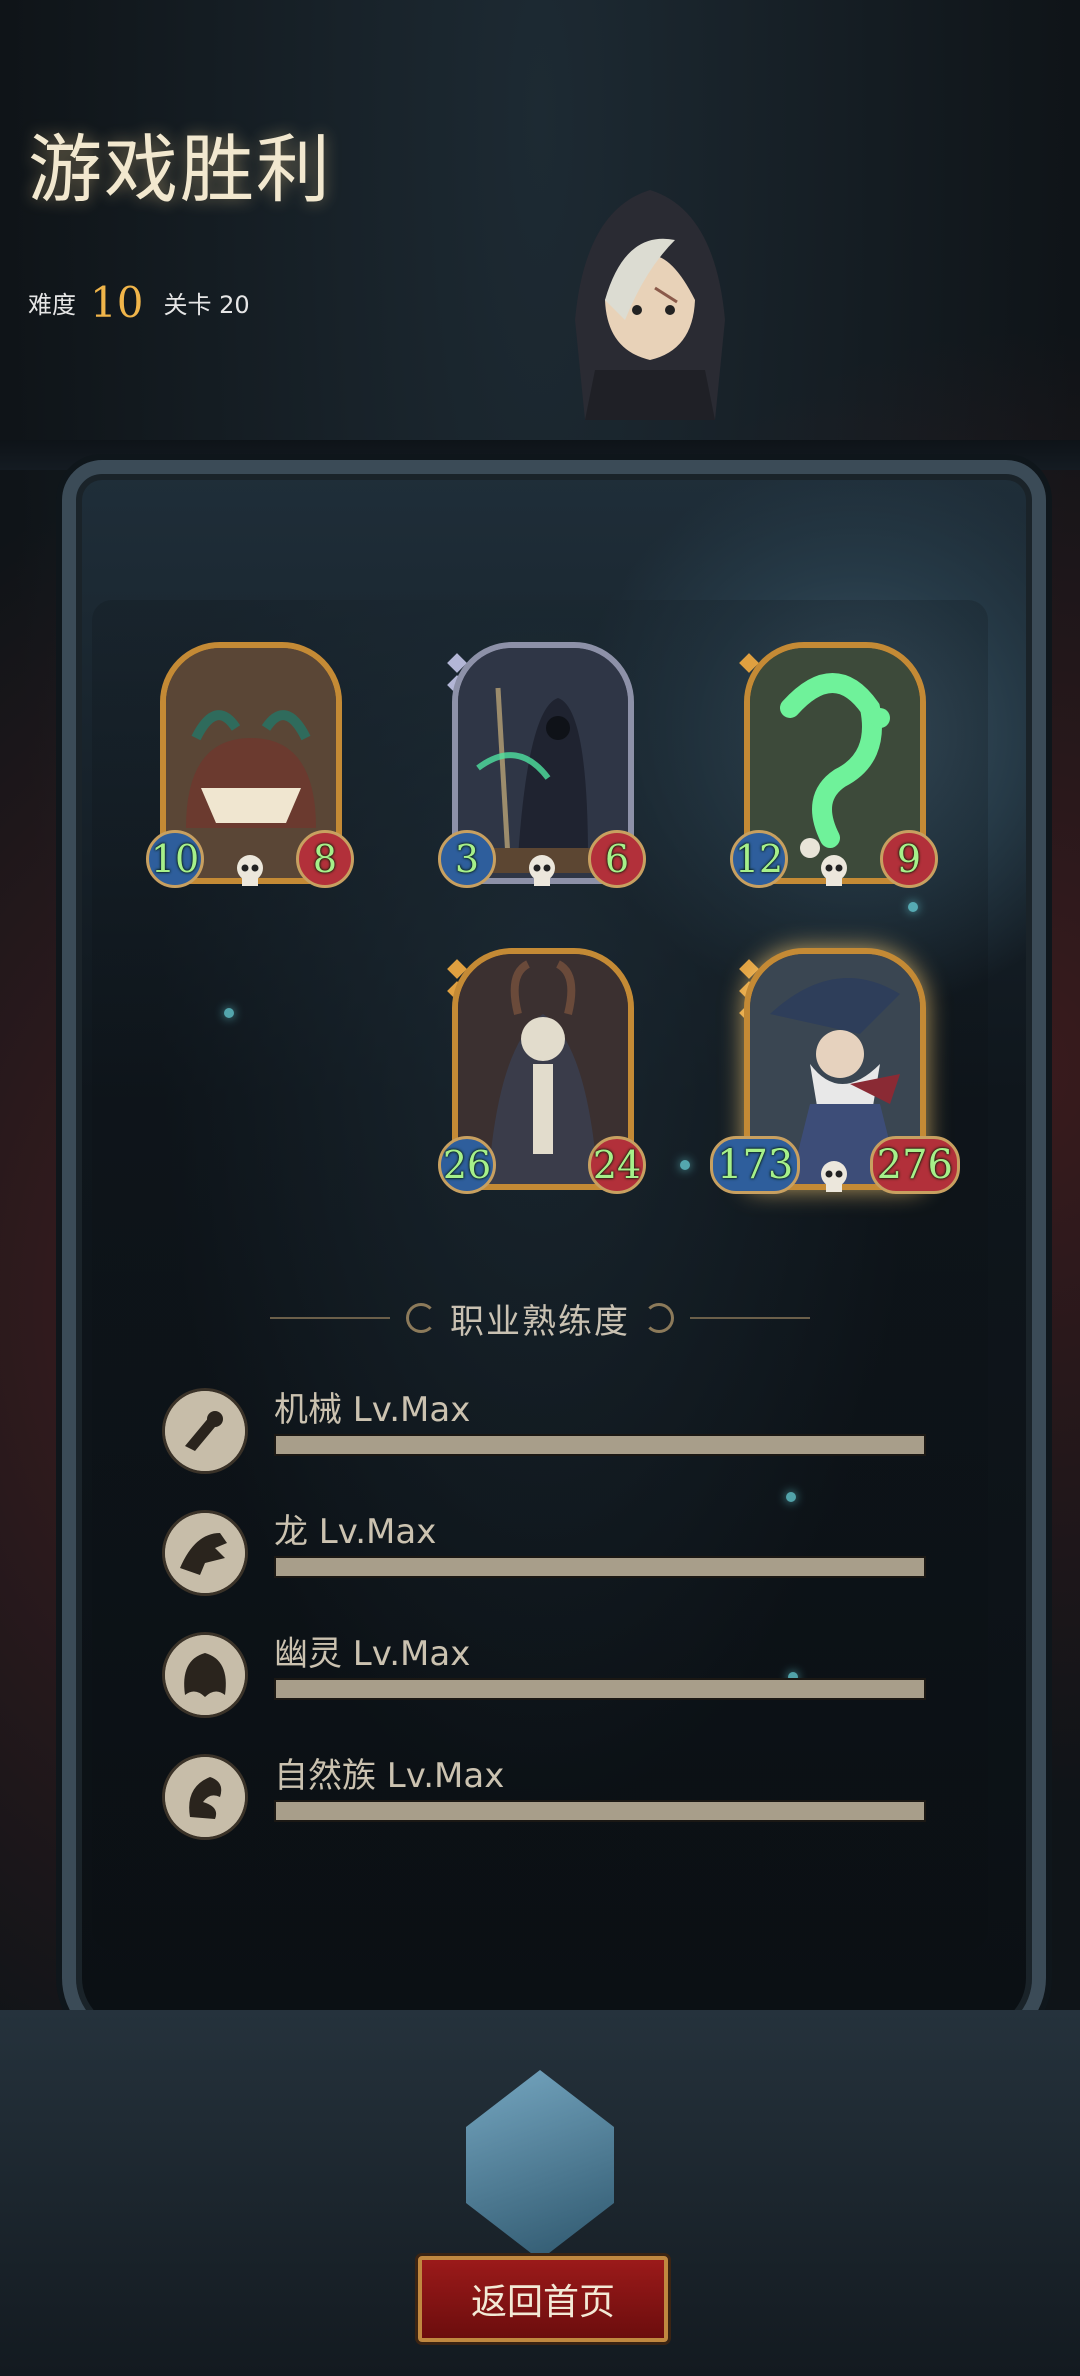  I want to click on health-stat: 24, so click(617, 1165).